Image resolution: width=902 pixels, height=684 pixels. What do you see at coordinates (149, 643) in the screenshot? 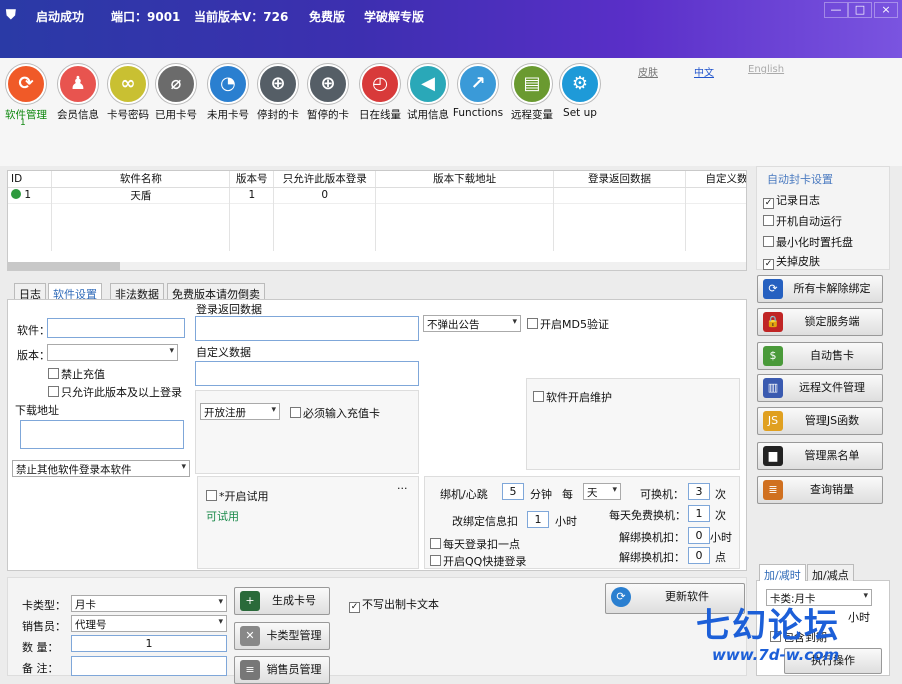
I see `qty-input: 1` at bounding box center [149, 643].